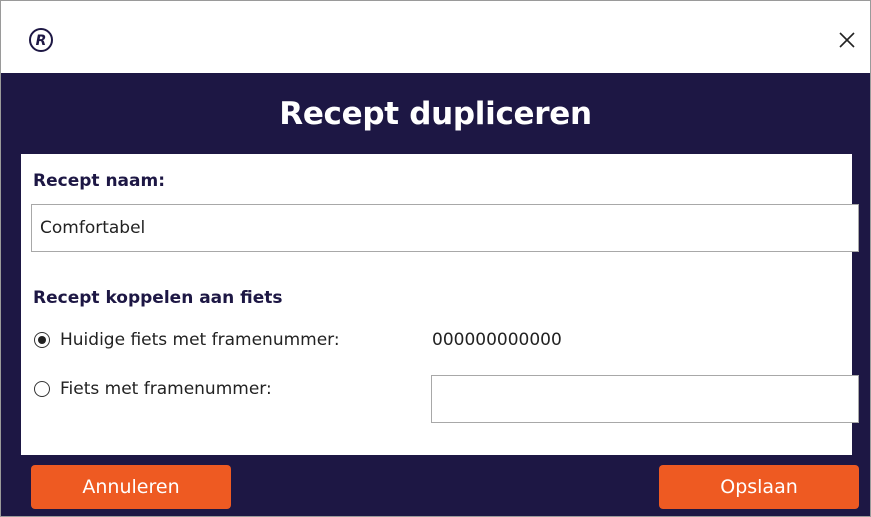 This screenshot has height=517, width=871. Describe the element at coordinates (759, 487) in the screenshot. I see `save-button: Opslaan` at that location.